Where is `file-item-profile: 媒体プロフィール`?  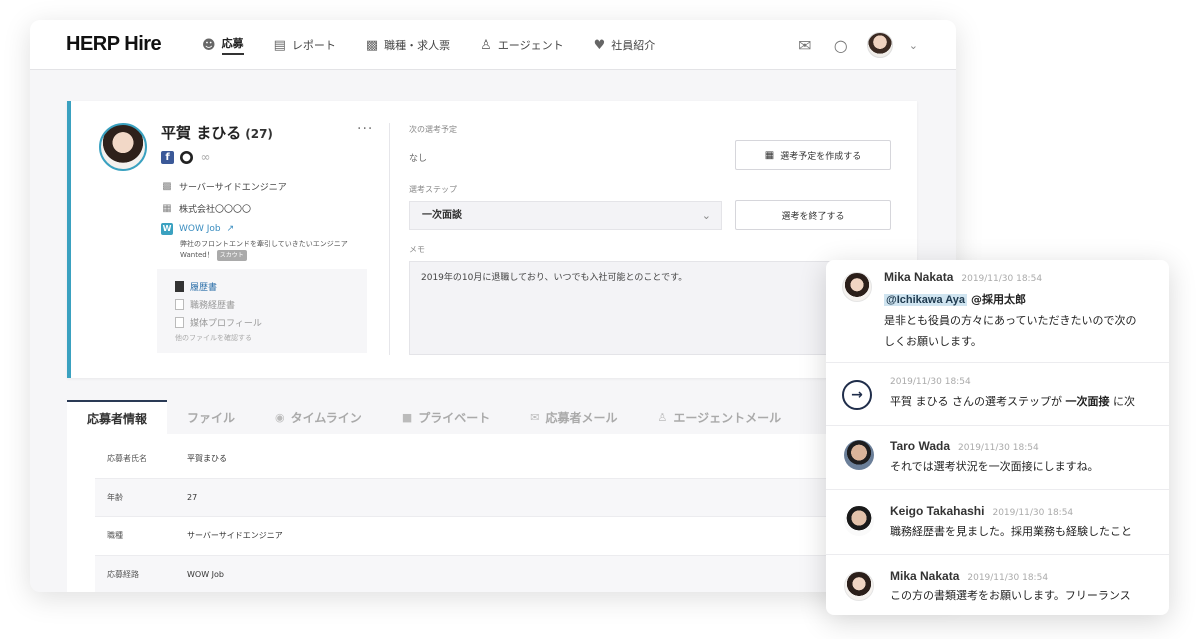 file-item-profile: 媒体プロフィール is located at coordinates (271, 322).